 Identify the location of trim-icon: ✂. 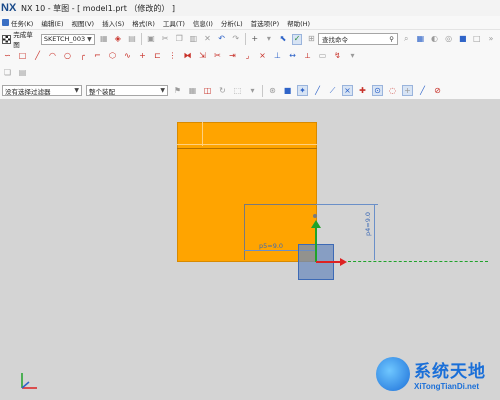
(217, 56).